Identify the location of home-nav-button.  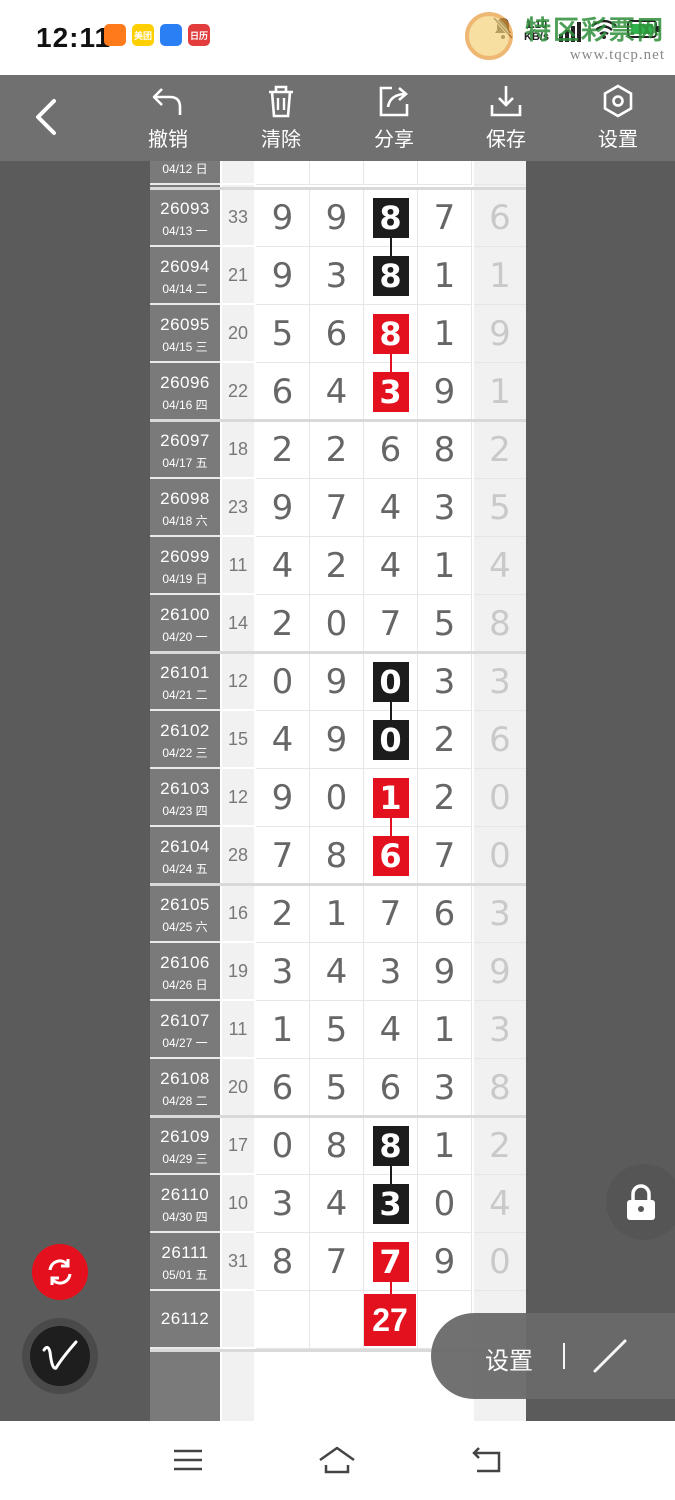
(337, 1460).